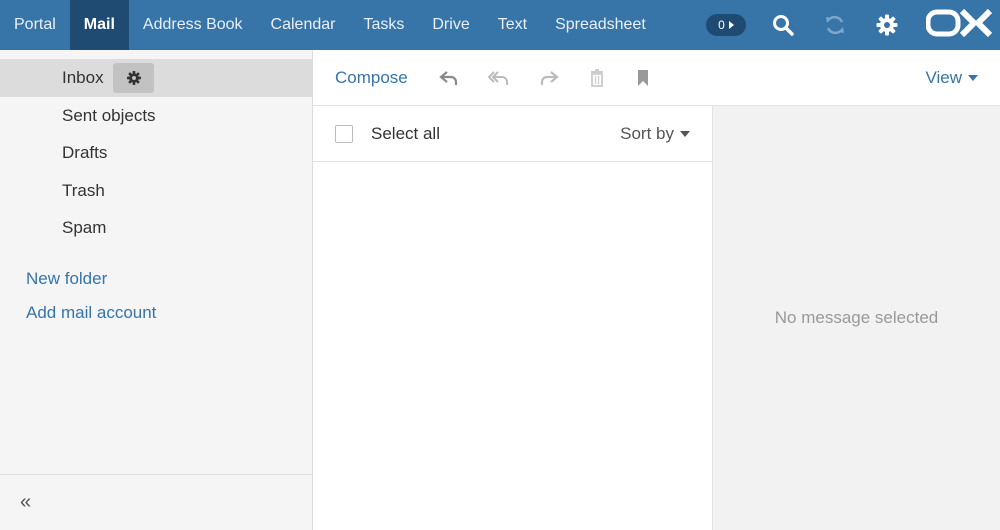  What do you see at coordinates (647, 133) in the screenshot?
I see `sort-by-label: Sort by` at bounding box center [647, 133].